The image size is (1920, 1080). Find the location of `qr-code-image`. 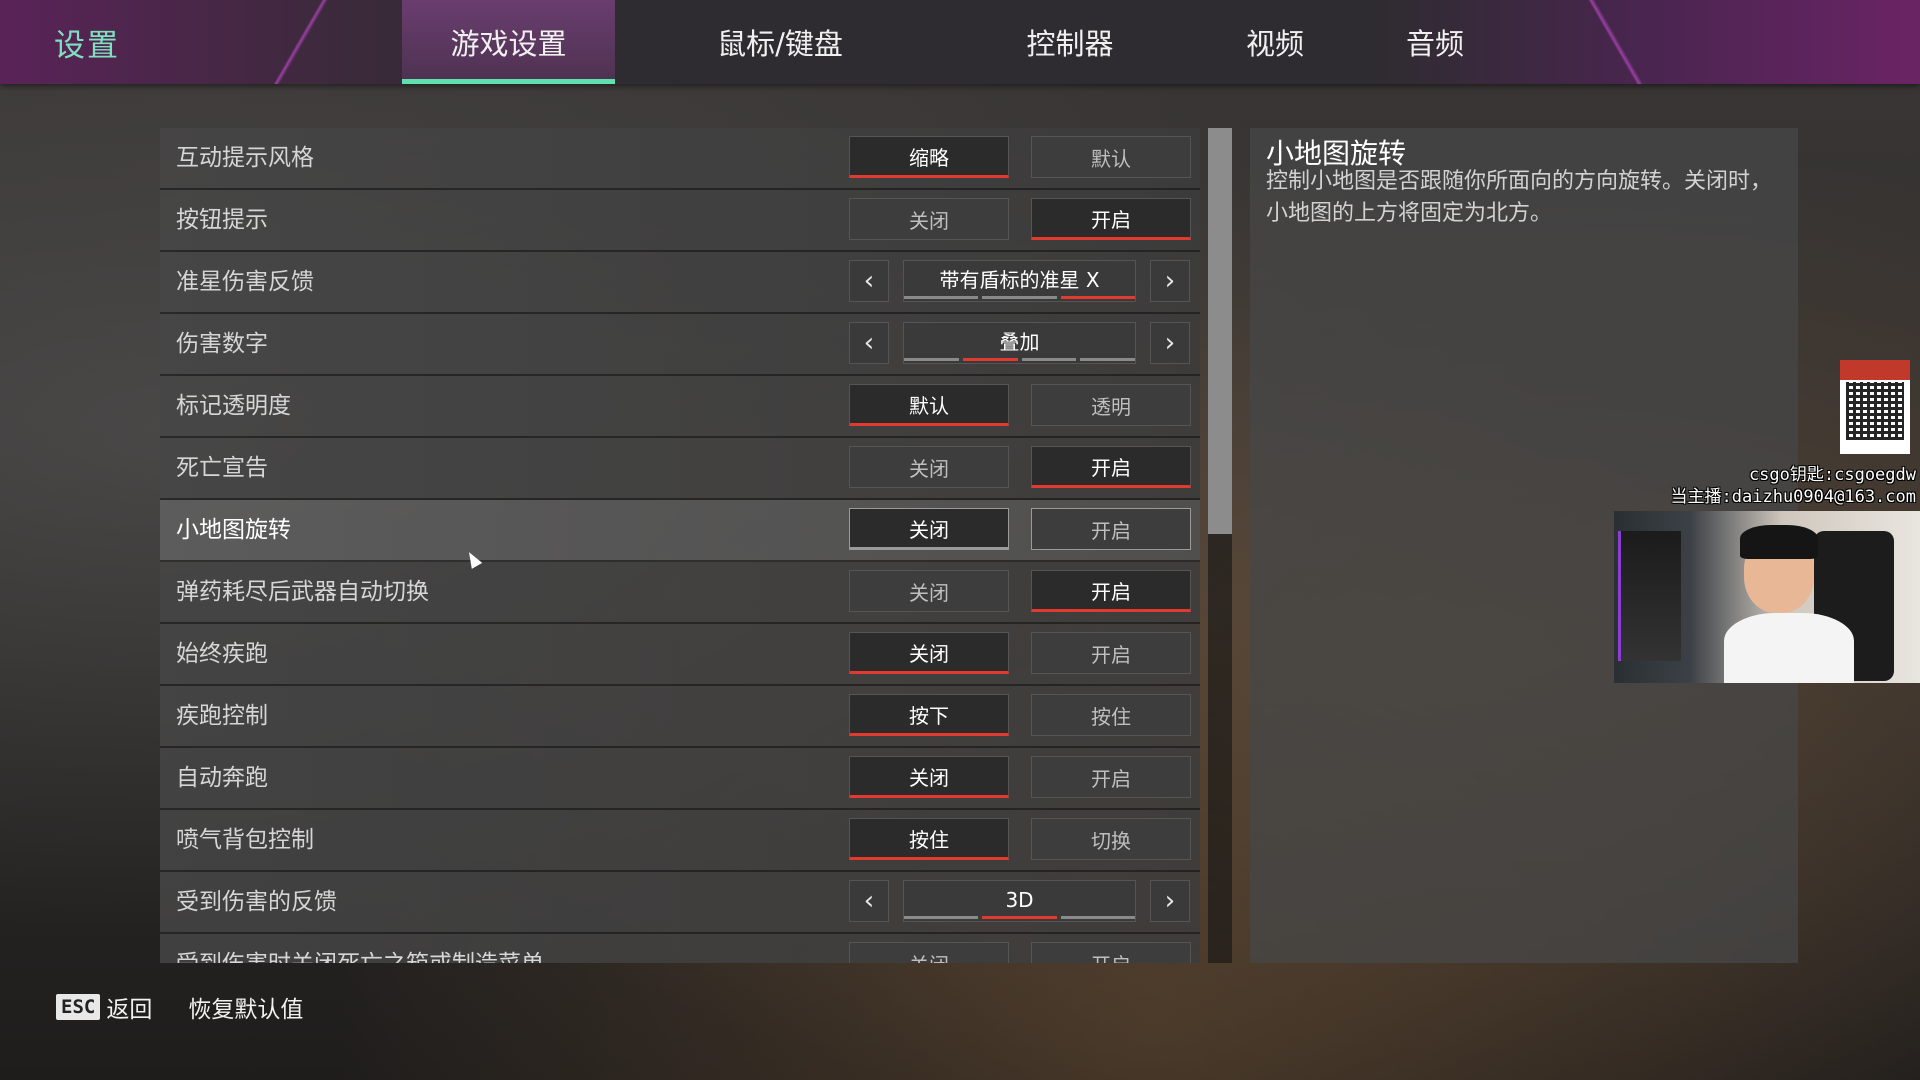

qr-code-image is located at coordinates (1875, 407).